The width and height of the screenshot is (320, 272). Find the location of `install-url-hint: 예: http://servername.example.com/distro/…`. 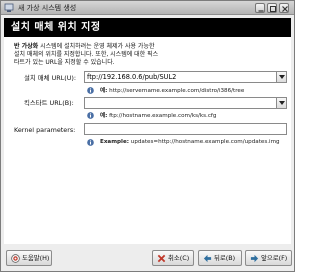

install-url-hint: 예: http://servername.example.com/distro/… is located at coordinates (172, 91).